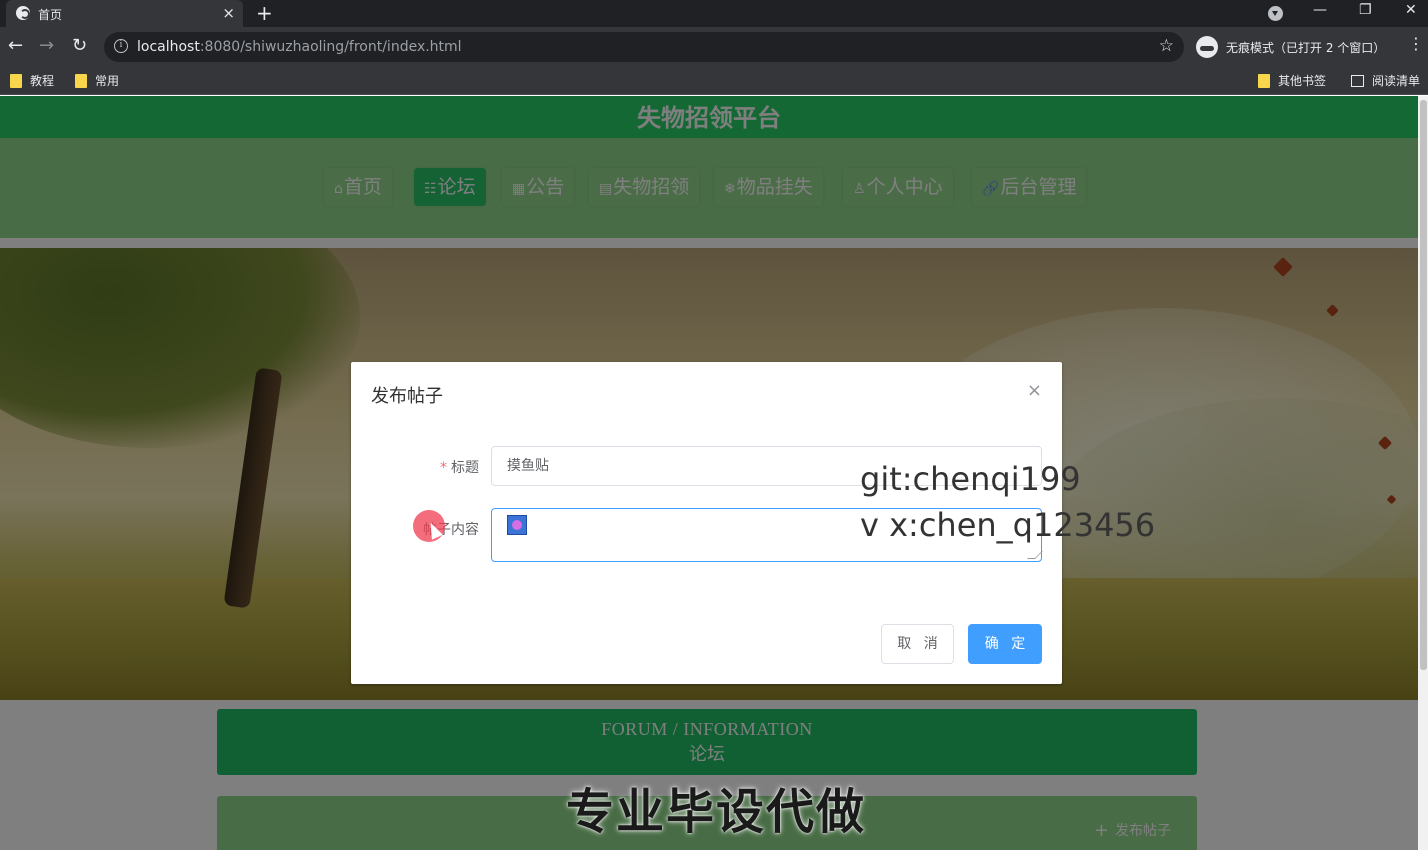 Image resolution: width=1428 pixels, height=850 pixels. What do you see at coordinates (50, 15) in the screenshot?
I see `tab-title: 首页` at bounding box center [50, 15].